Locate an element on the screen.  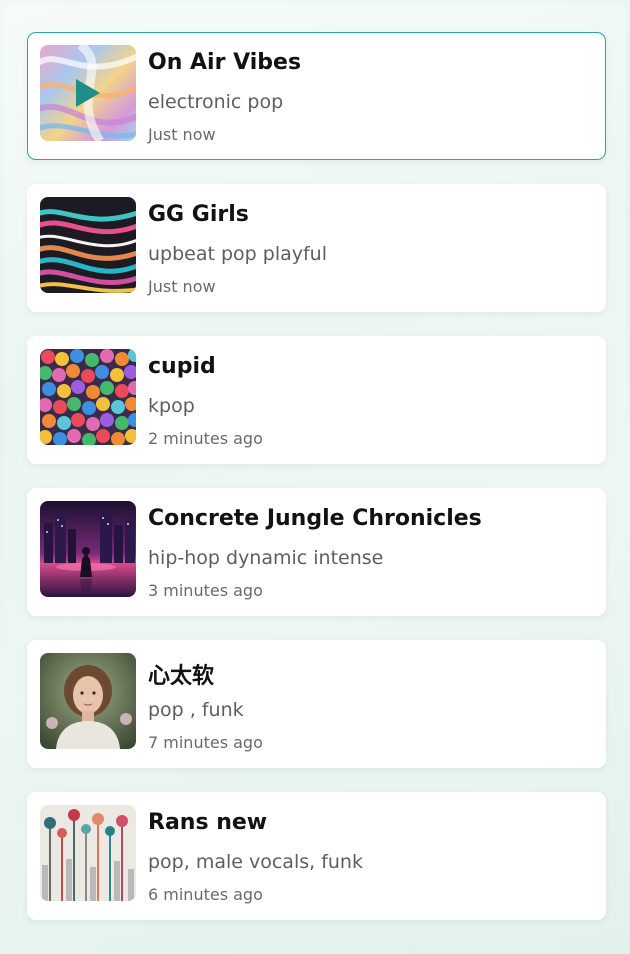
song-card: 心太软 pop , funk 7 minutes ago is located at coordinates (316, 704).